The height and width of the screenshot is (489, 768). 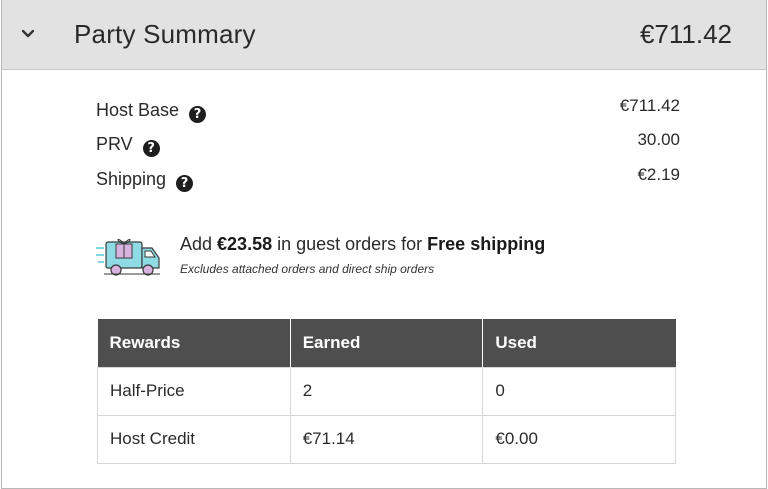 I want to click on table-header-row: Rewards Earned Used, so click(x=386, y=343).